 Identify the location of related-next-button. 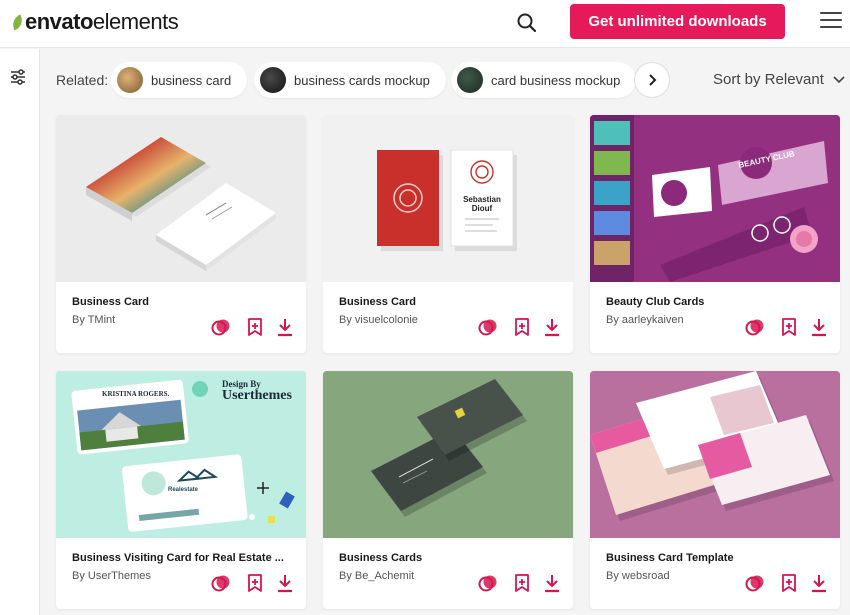
(652, 80).